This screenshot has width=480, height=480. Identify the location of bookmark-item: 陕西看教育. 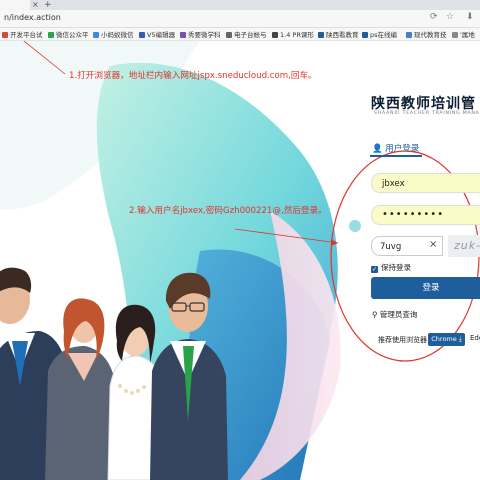
(338, 34).